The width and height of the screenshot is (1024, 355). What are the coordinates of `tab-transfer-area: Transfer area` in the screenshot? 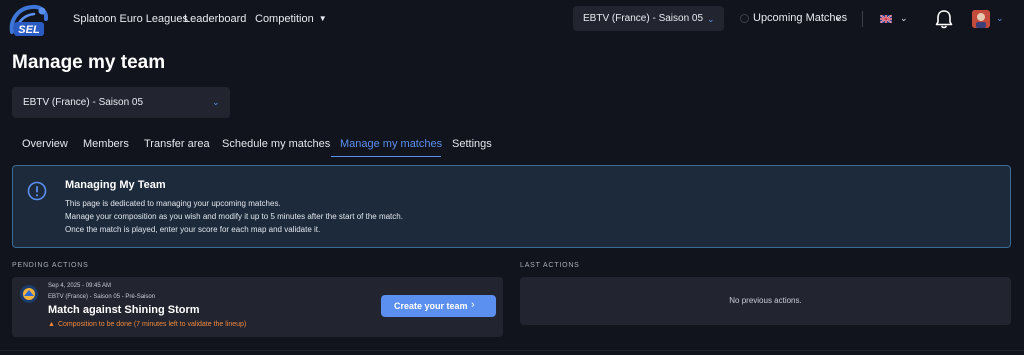 It's located at (177, 144).